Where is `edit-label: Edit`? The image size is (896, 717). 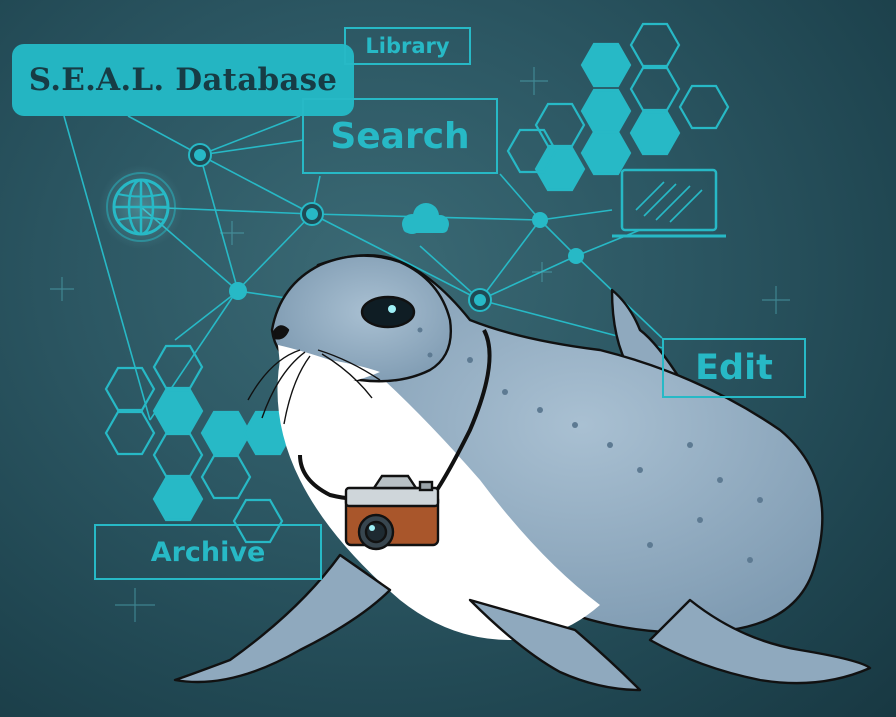
edit-label: Edit is located at coordinates (734, 368).